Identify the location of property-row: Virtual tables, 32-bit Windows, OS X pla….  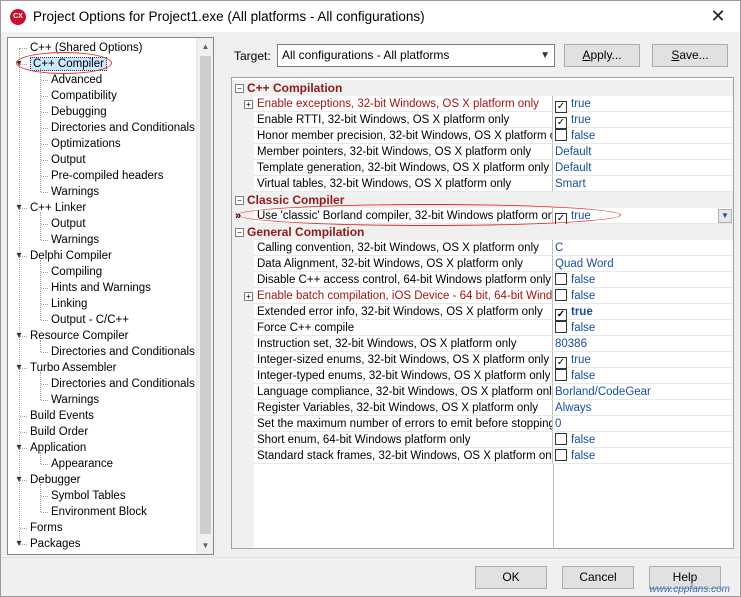
(482, 184).